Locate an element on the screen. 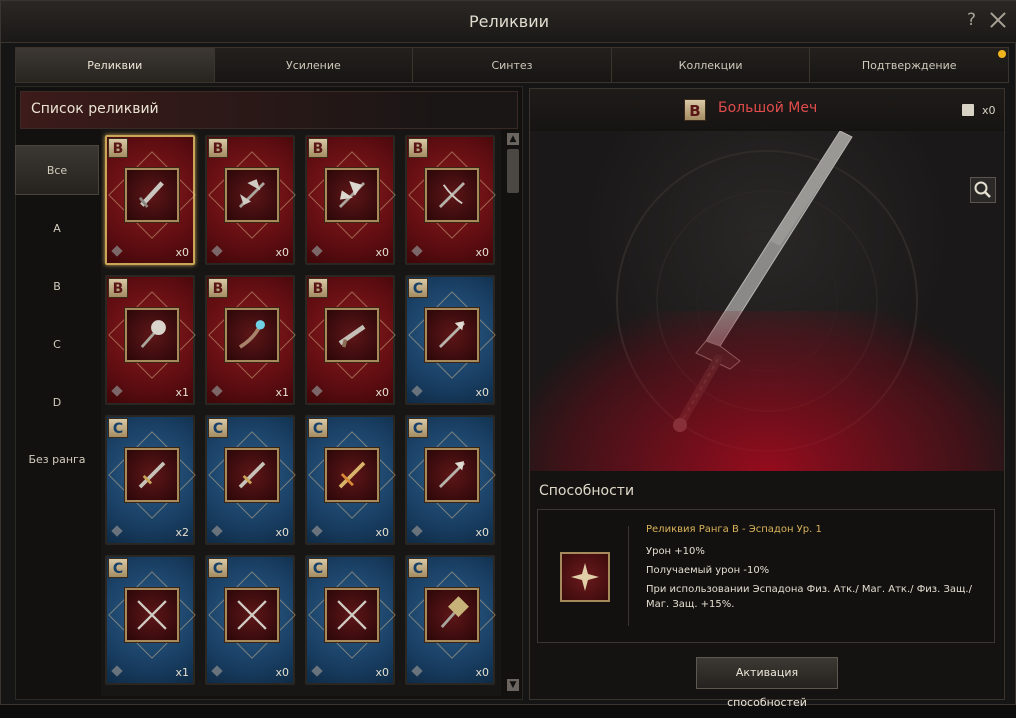 The height and width of the screenshot is (718, 1016). divider is located at coordinates (628, 576).